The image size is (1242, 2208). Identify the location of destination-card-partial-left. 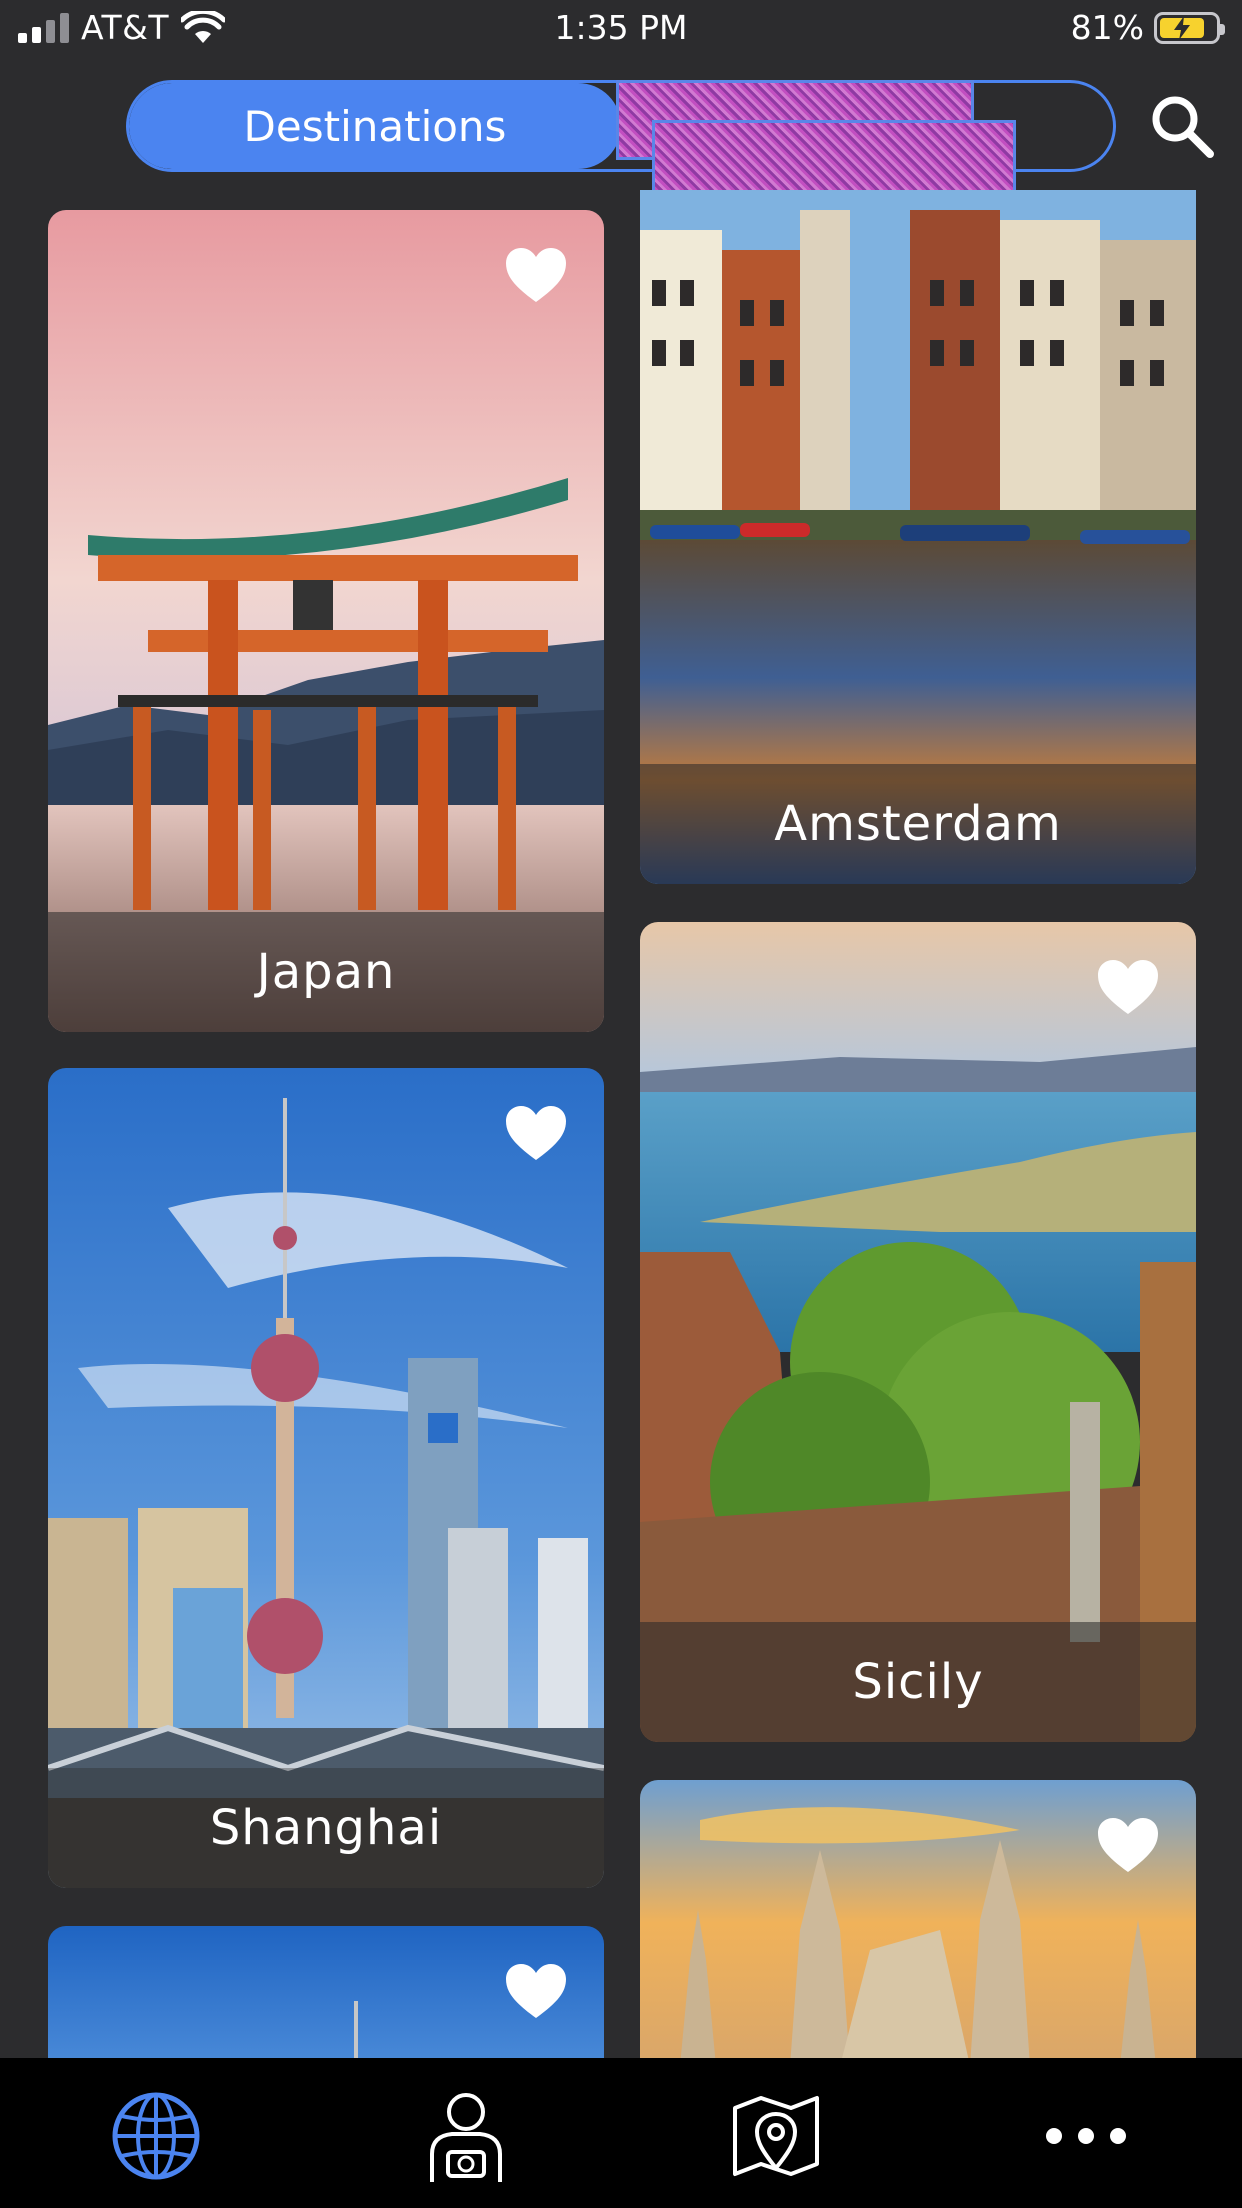
(326, 1996).